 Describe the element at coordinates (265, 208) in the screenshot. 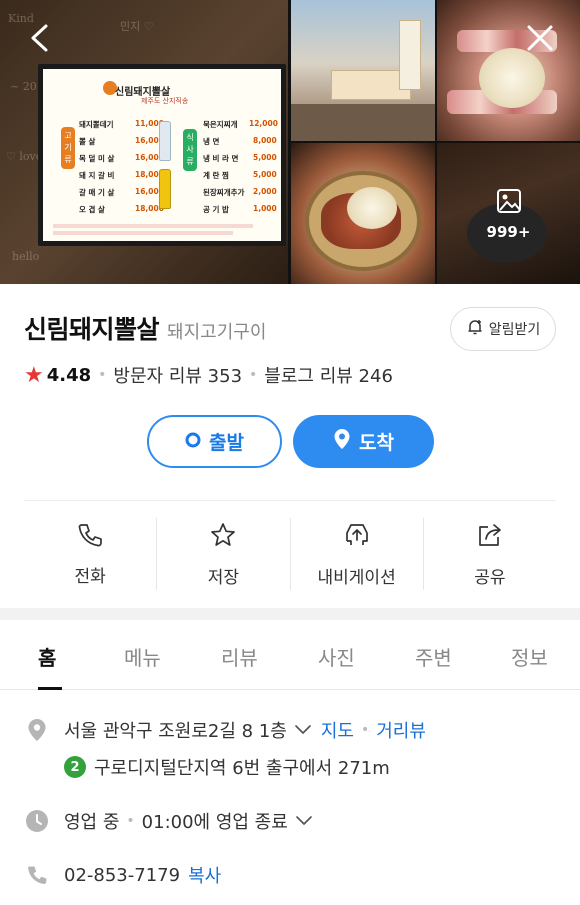

I see `board-price: 1,000` at that location.